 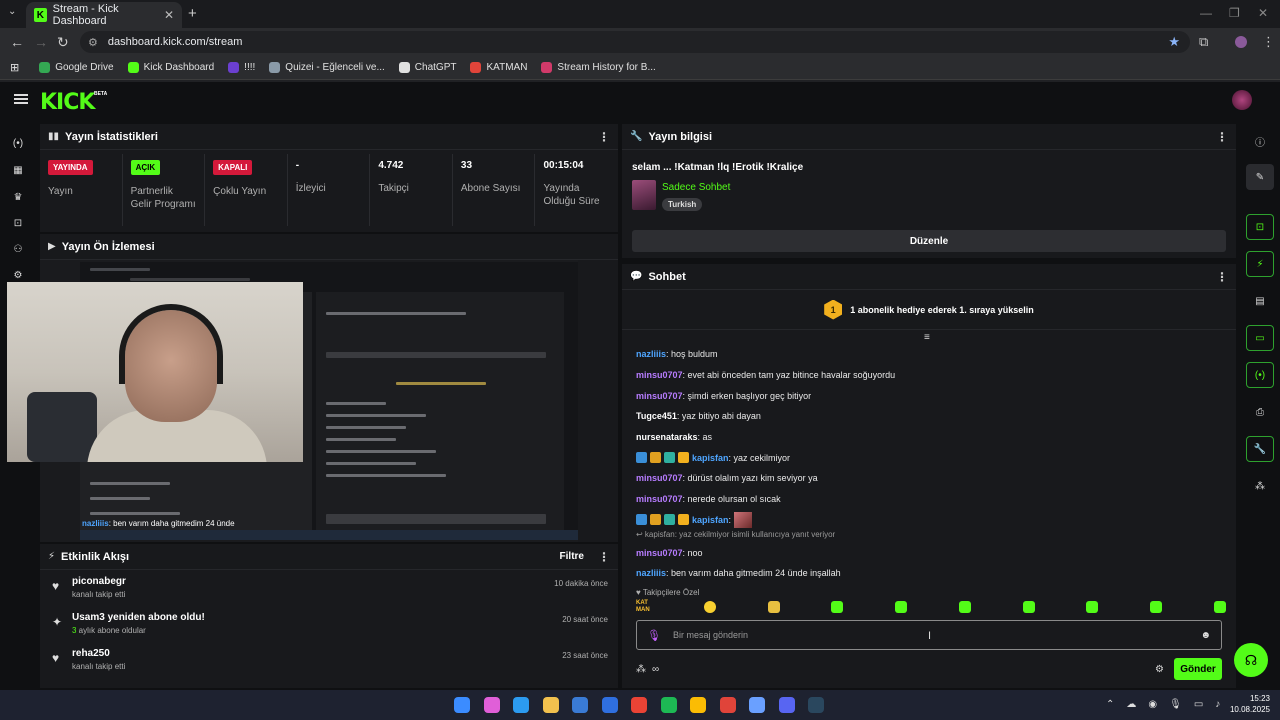 I want to click on infinity-icon: ∞, so click(x=655, y=669).